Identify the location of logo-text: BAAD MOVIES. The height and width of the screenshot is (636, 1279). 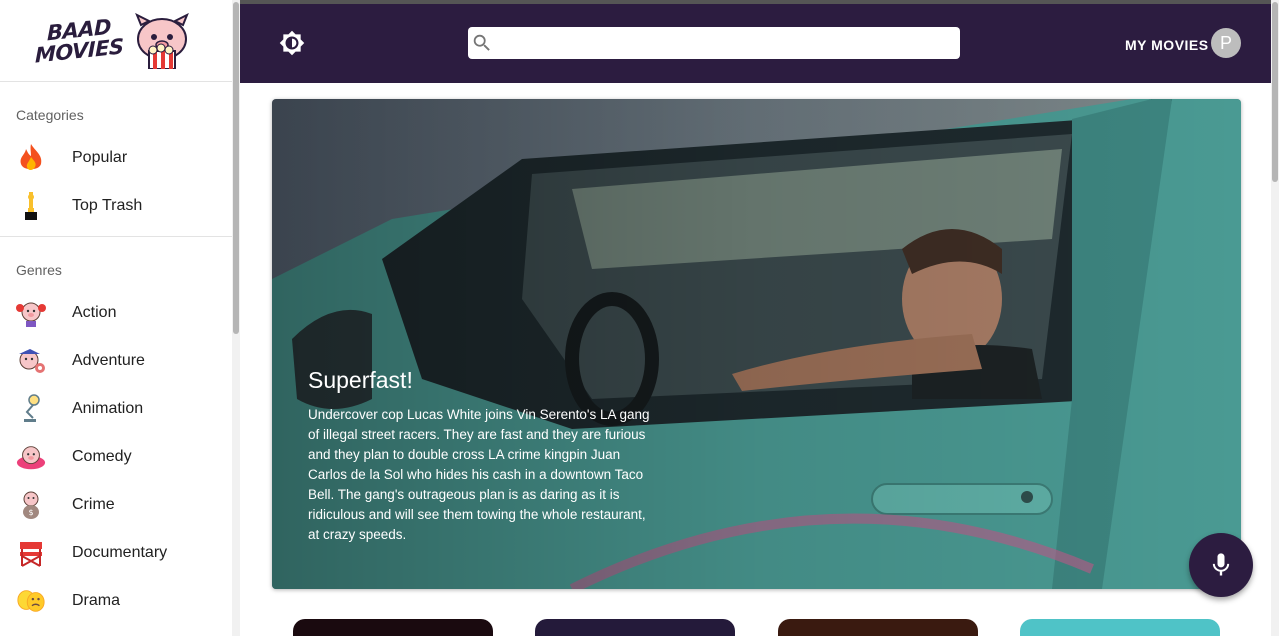
(79, 40).